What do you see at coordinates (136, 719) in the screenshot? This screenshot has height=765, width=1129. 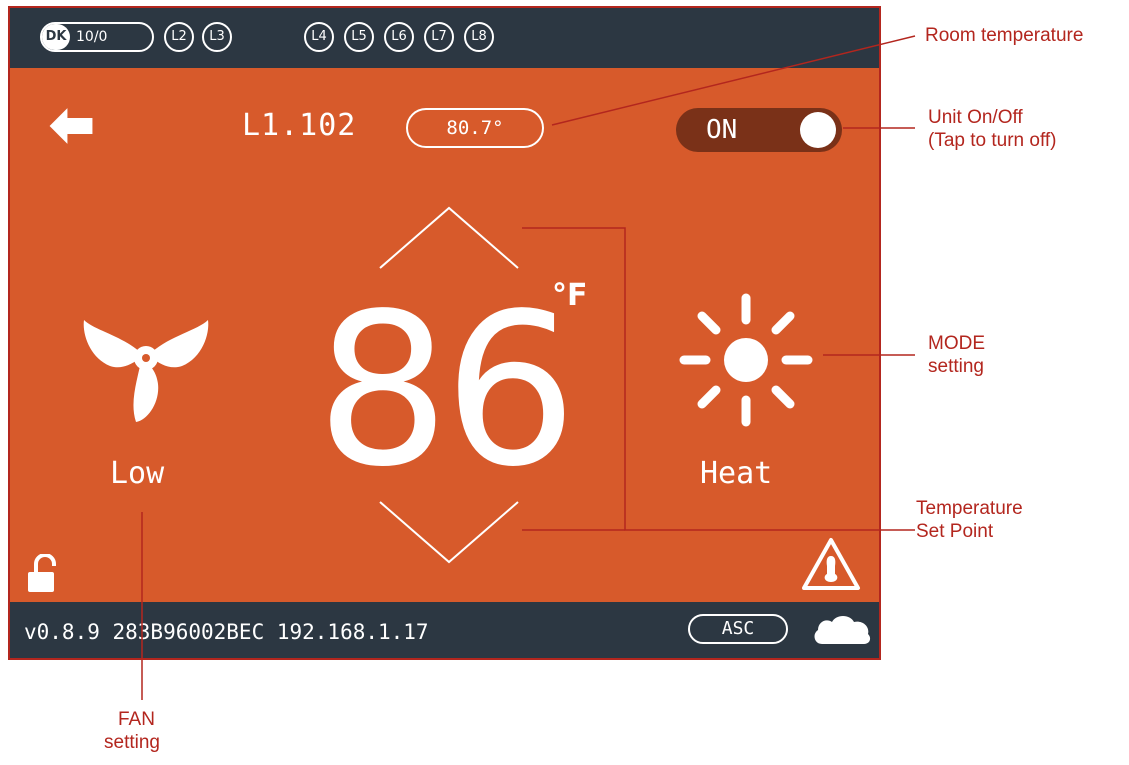 I see `annotation-fan-line1: FAN` at bounding box center [136, 719].